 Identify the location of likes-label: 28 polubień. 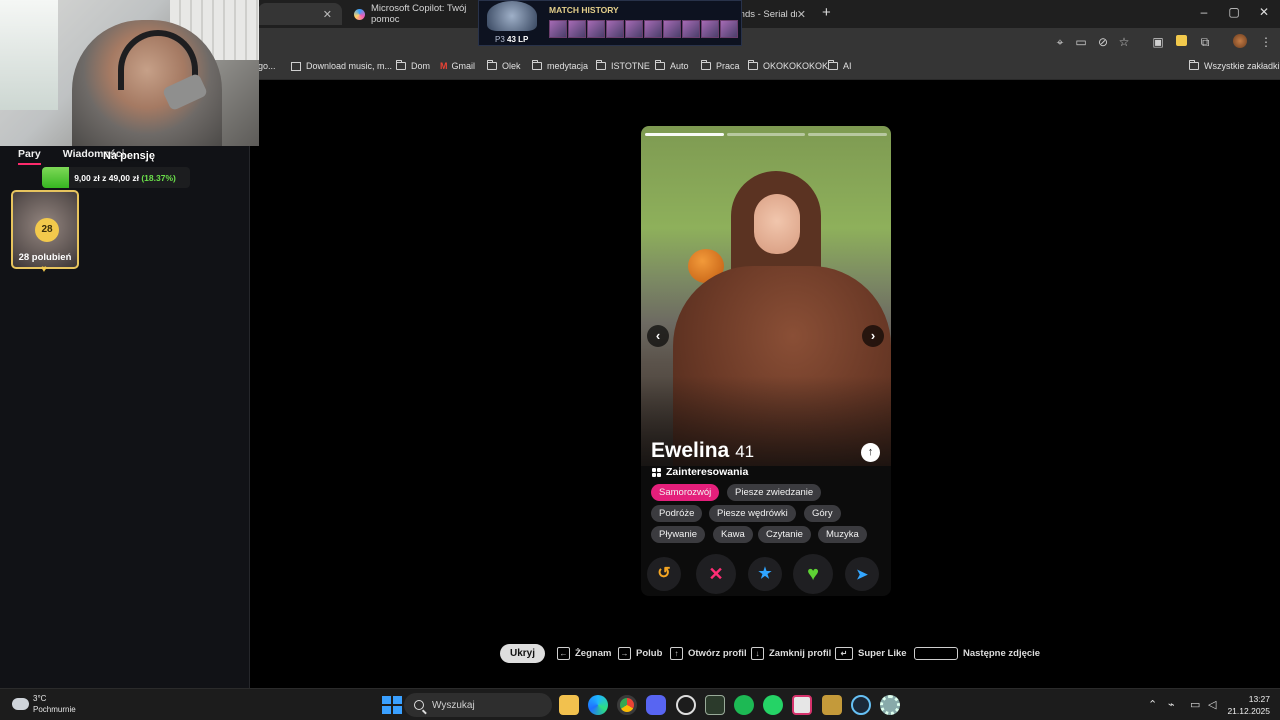
(45, 257).